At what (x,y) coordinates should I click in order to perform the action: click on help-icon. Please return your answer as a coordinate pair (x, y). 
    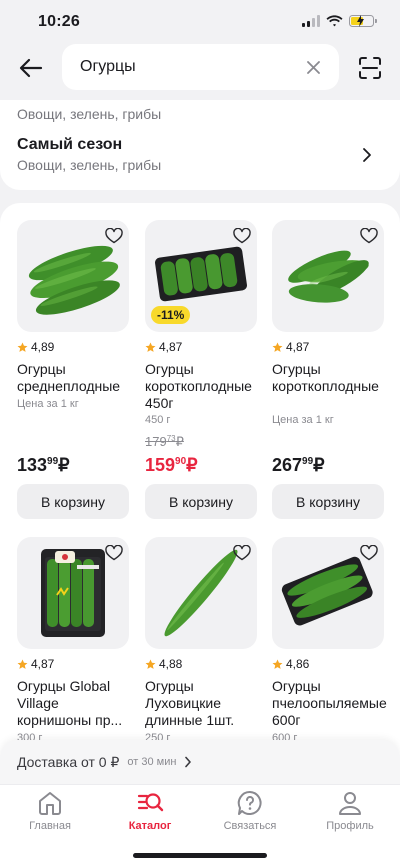
    Looking at the image, I should click on (249, 802).